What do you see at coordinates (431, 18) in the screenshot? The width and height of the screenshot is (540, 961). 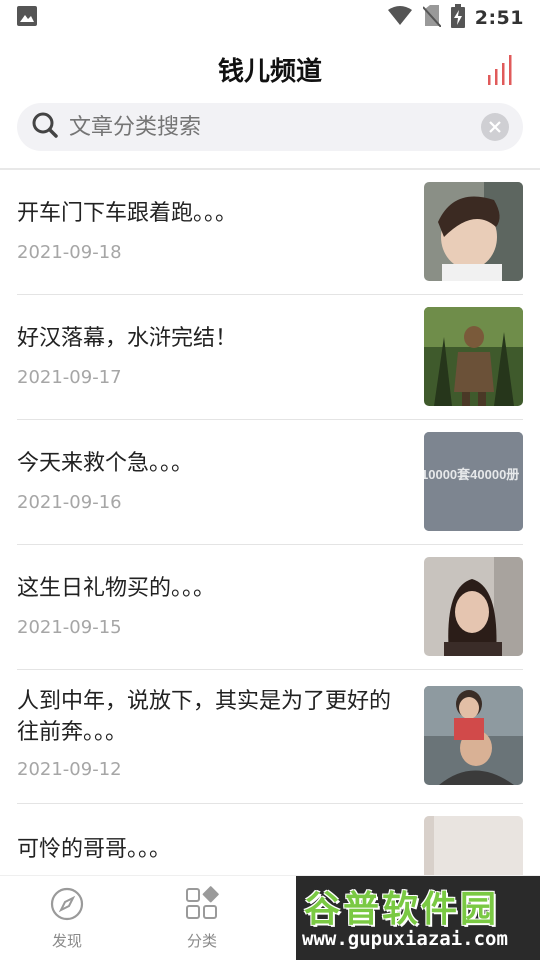 I see `no-sim-icon` at bounding box center [431, 18].